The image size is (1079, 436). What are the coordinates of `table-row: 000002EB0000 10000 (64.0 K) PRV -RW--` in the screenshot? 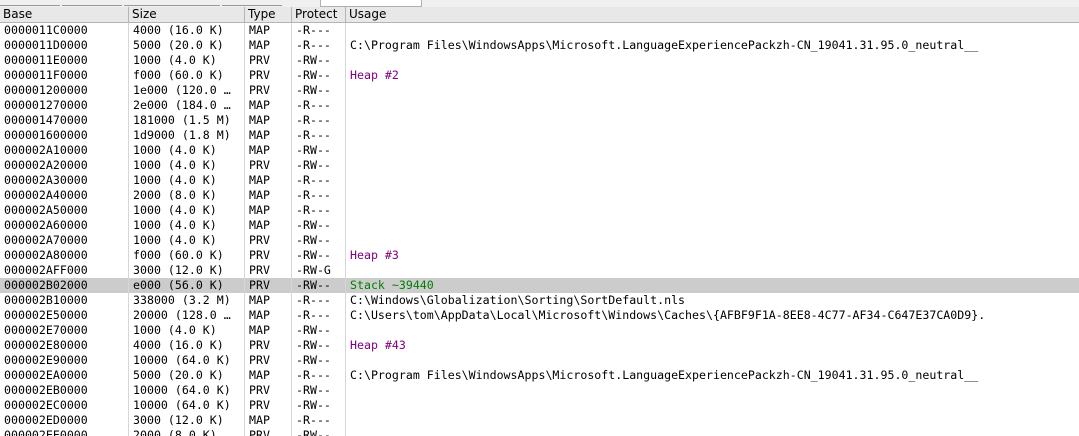 It's located at (539, 390).